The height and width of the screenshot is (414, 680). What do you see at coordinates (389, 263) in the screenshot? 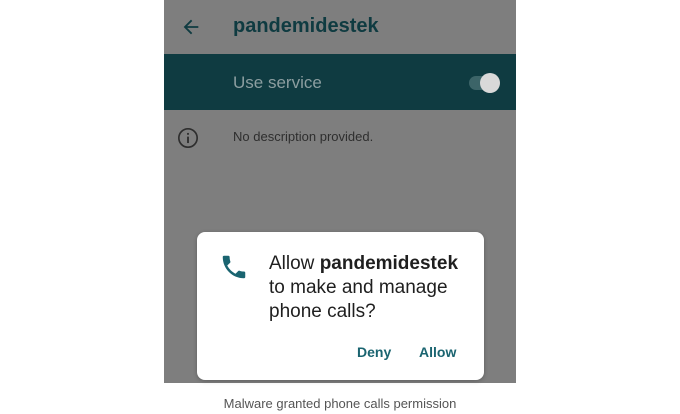
I see `dialog-app-name: pandemidestek` at bounding box center [389, 263].